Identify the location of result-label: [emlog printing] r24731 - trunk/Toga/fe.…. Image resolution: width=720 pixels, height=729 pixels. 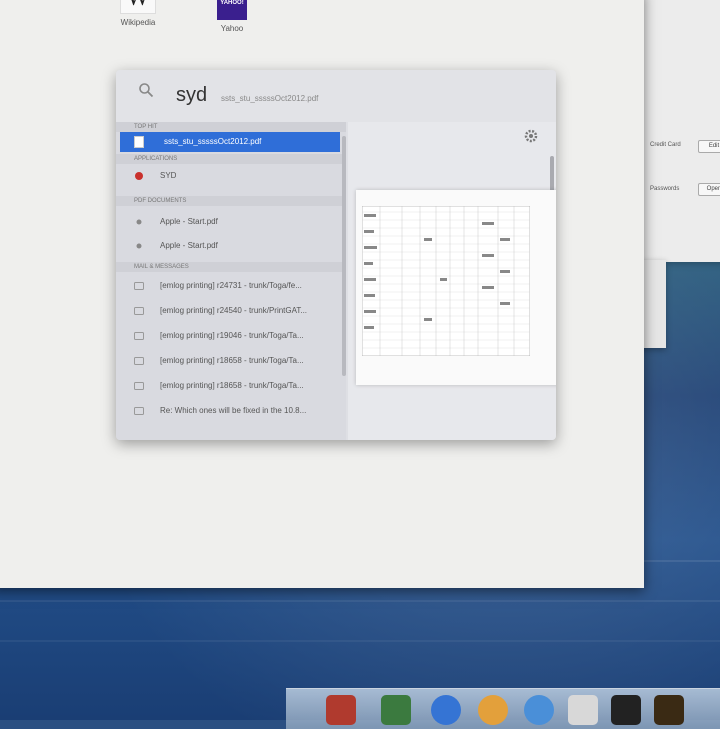
(231, 285).